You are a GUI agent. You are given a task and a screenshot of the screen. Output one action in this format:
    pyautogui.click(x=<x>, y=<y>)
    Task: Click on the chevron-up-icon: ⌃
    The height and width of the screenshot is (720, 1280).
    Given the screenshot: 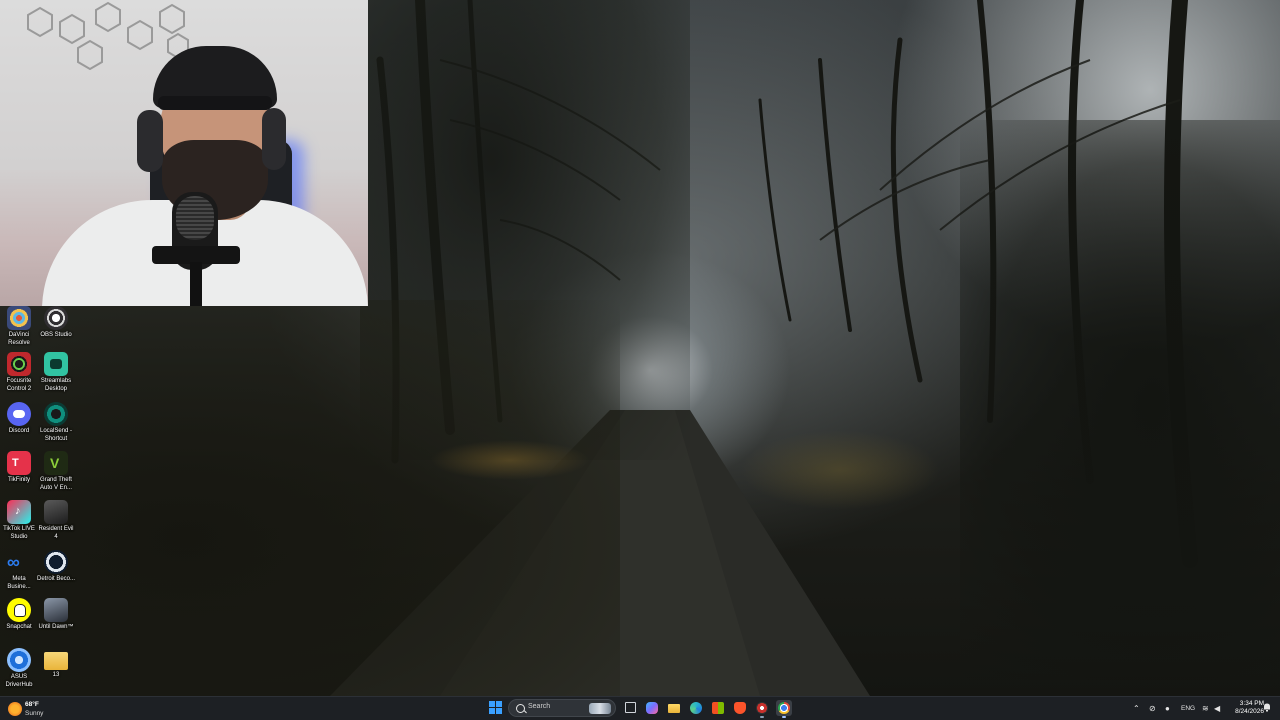 What is the action you would take?
    pyautogui.click(x=1136, y=708)
    